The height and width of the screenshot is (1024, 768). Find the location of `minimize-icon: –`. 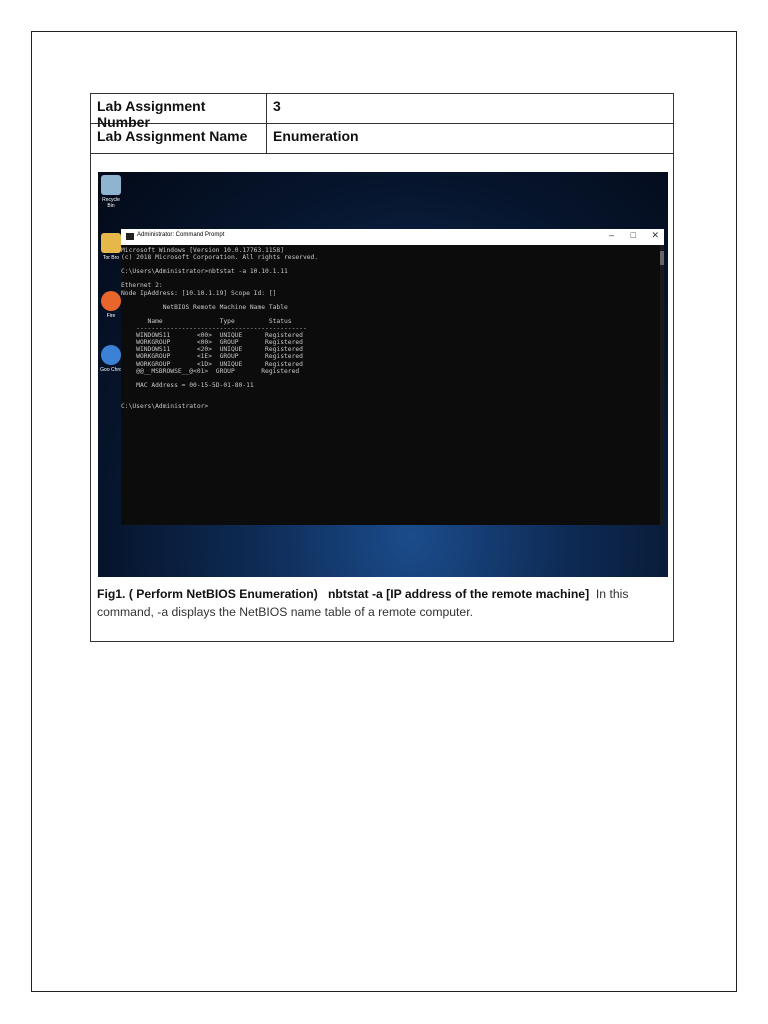

minimize-icon: – is located at coordinates (611, 235).